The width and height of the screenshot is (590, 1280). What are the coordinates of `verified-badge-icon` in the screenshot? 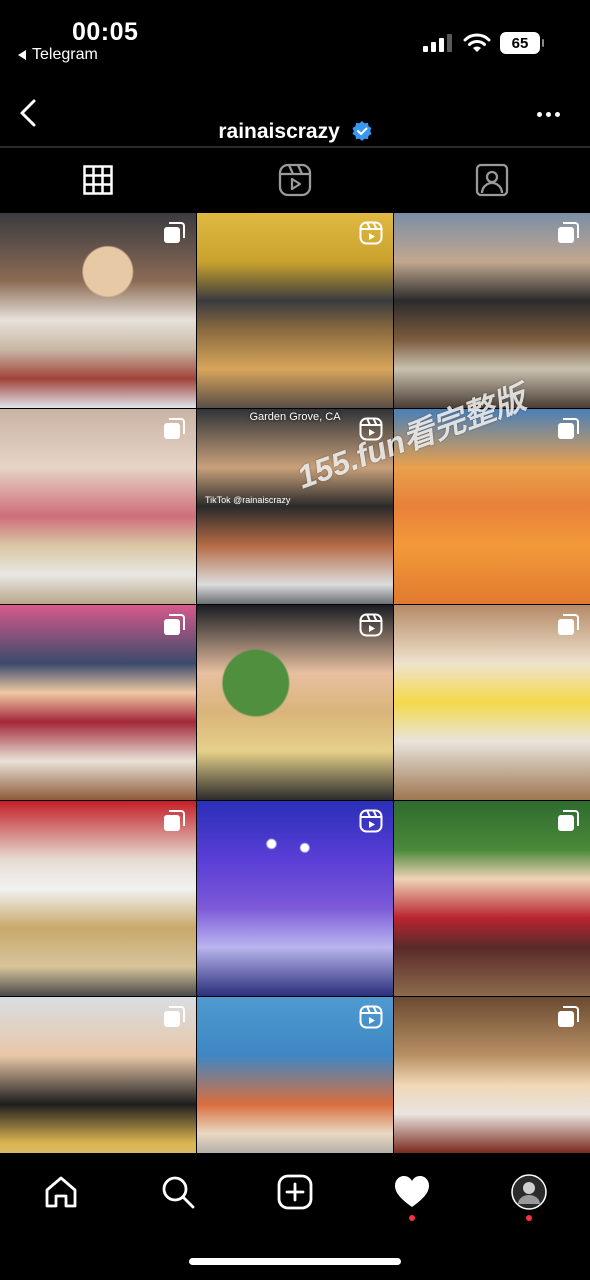 It's located at (362, 131).